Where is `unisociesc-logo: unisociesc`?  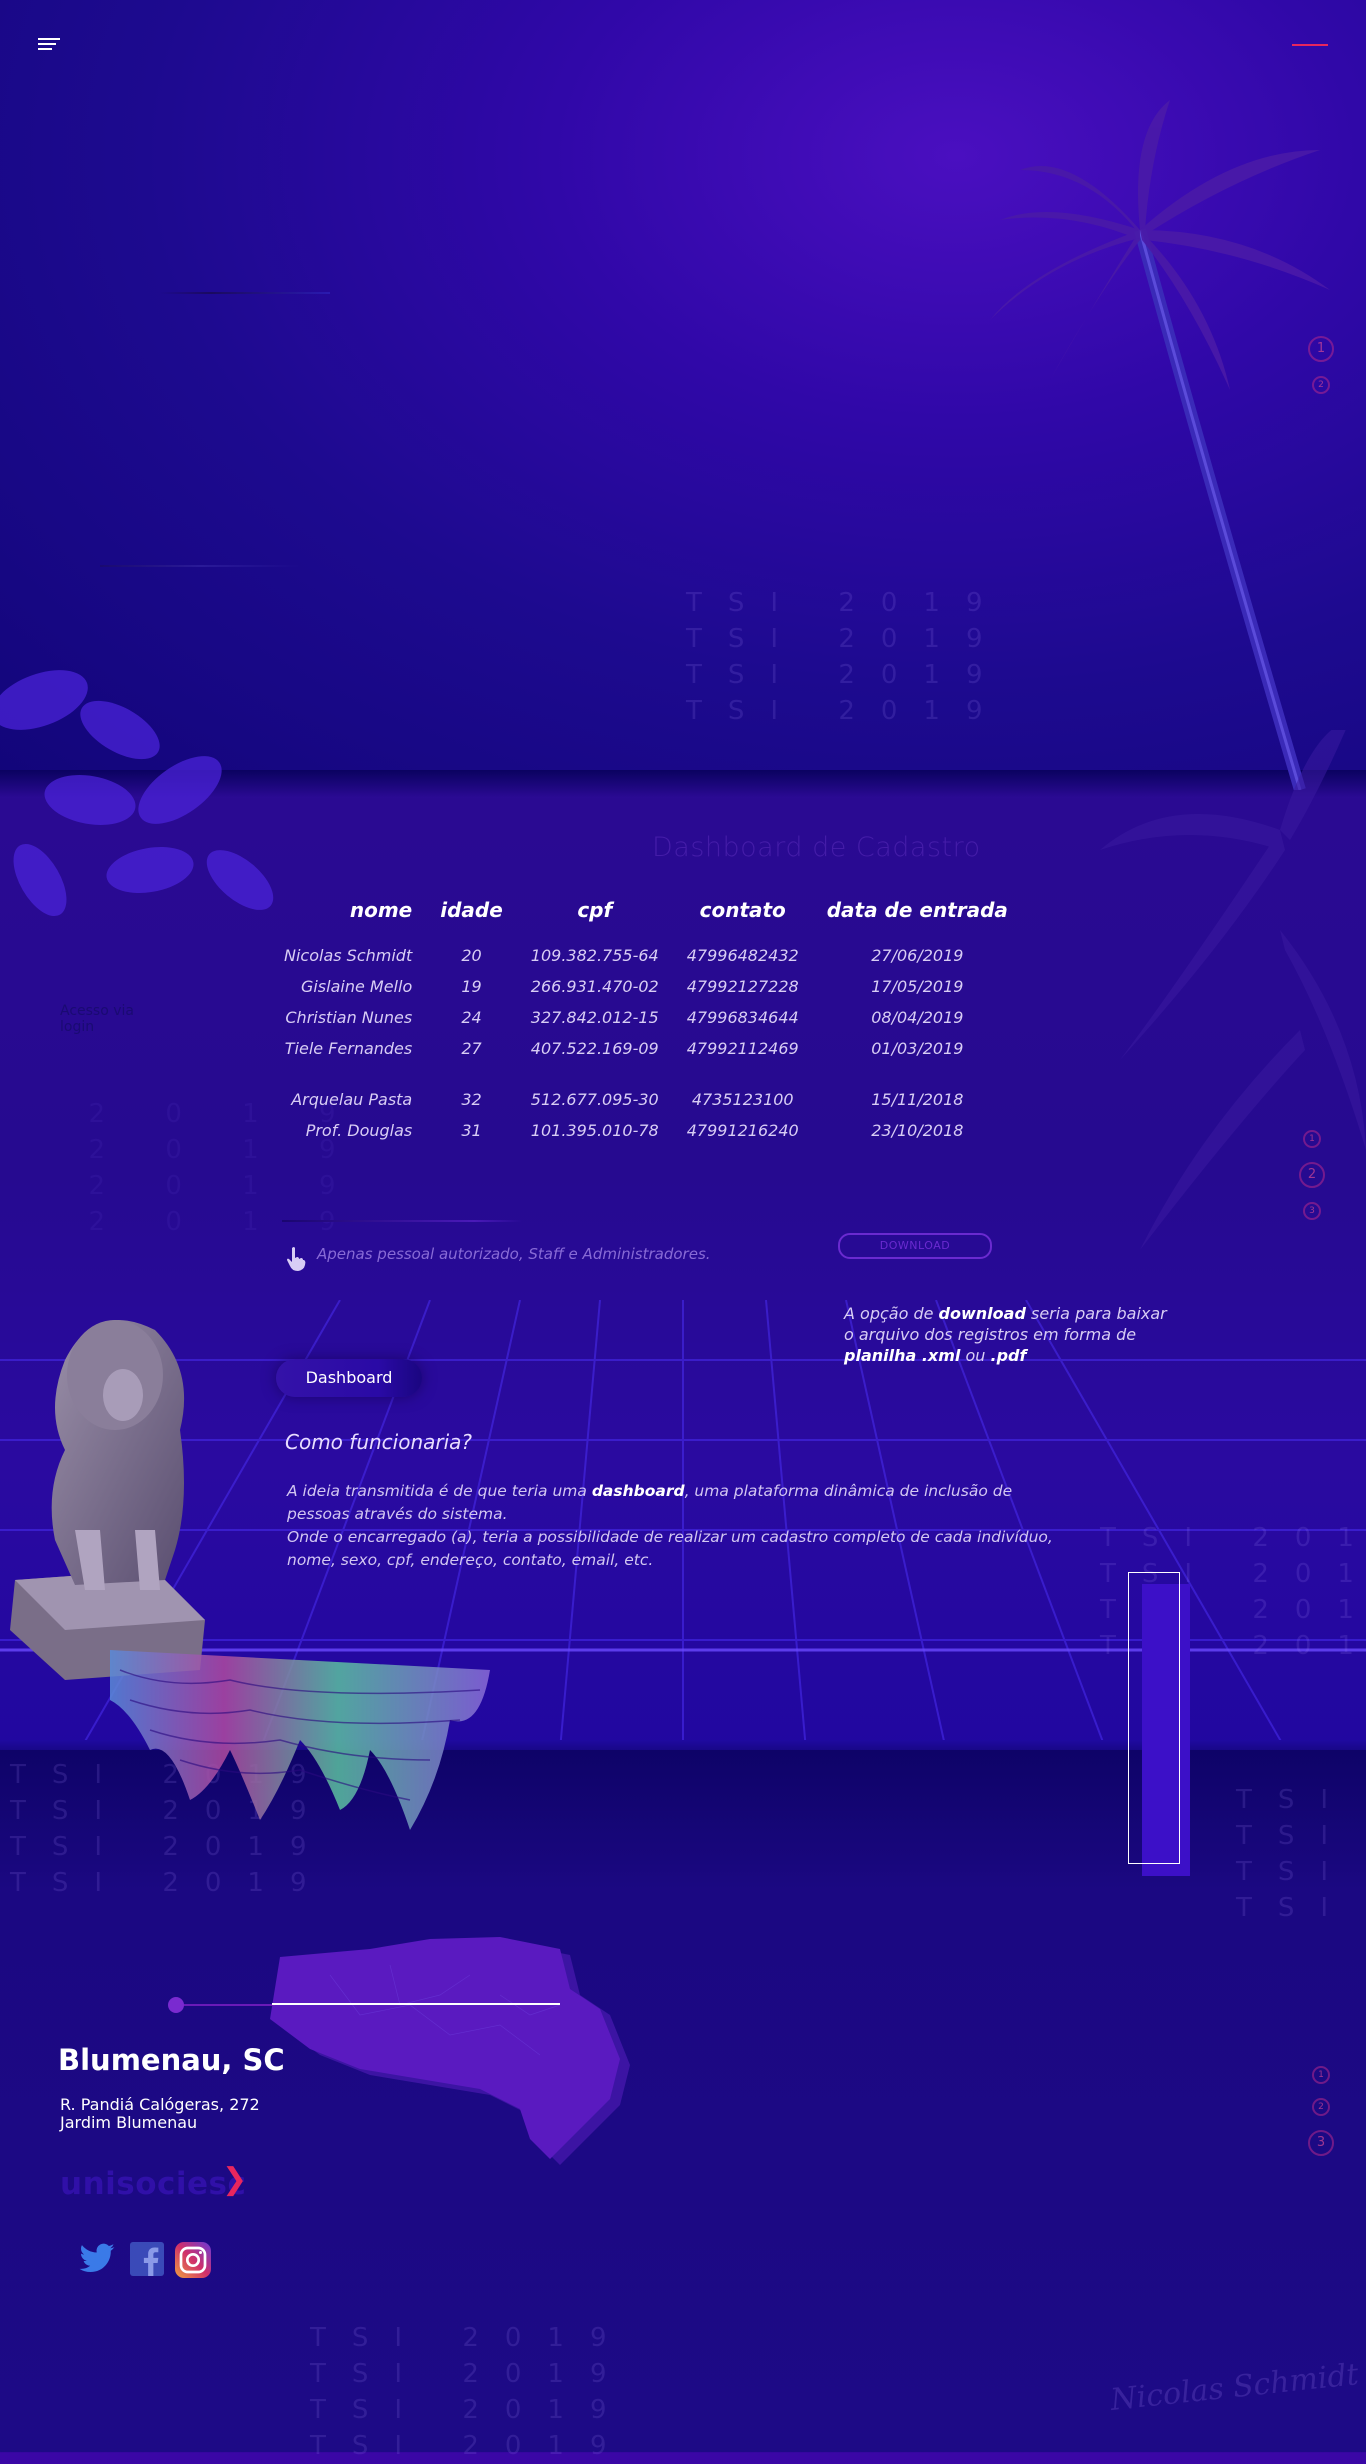 unisociesc-logo: unisociesc is located at coordinates (153, 2184).